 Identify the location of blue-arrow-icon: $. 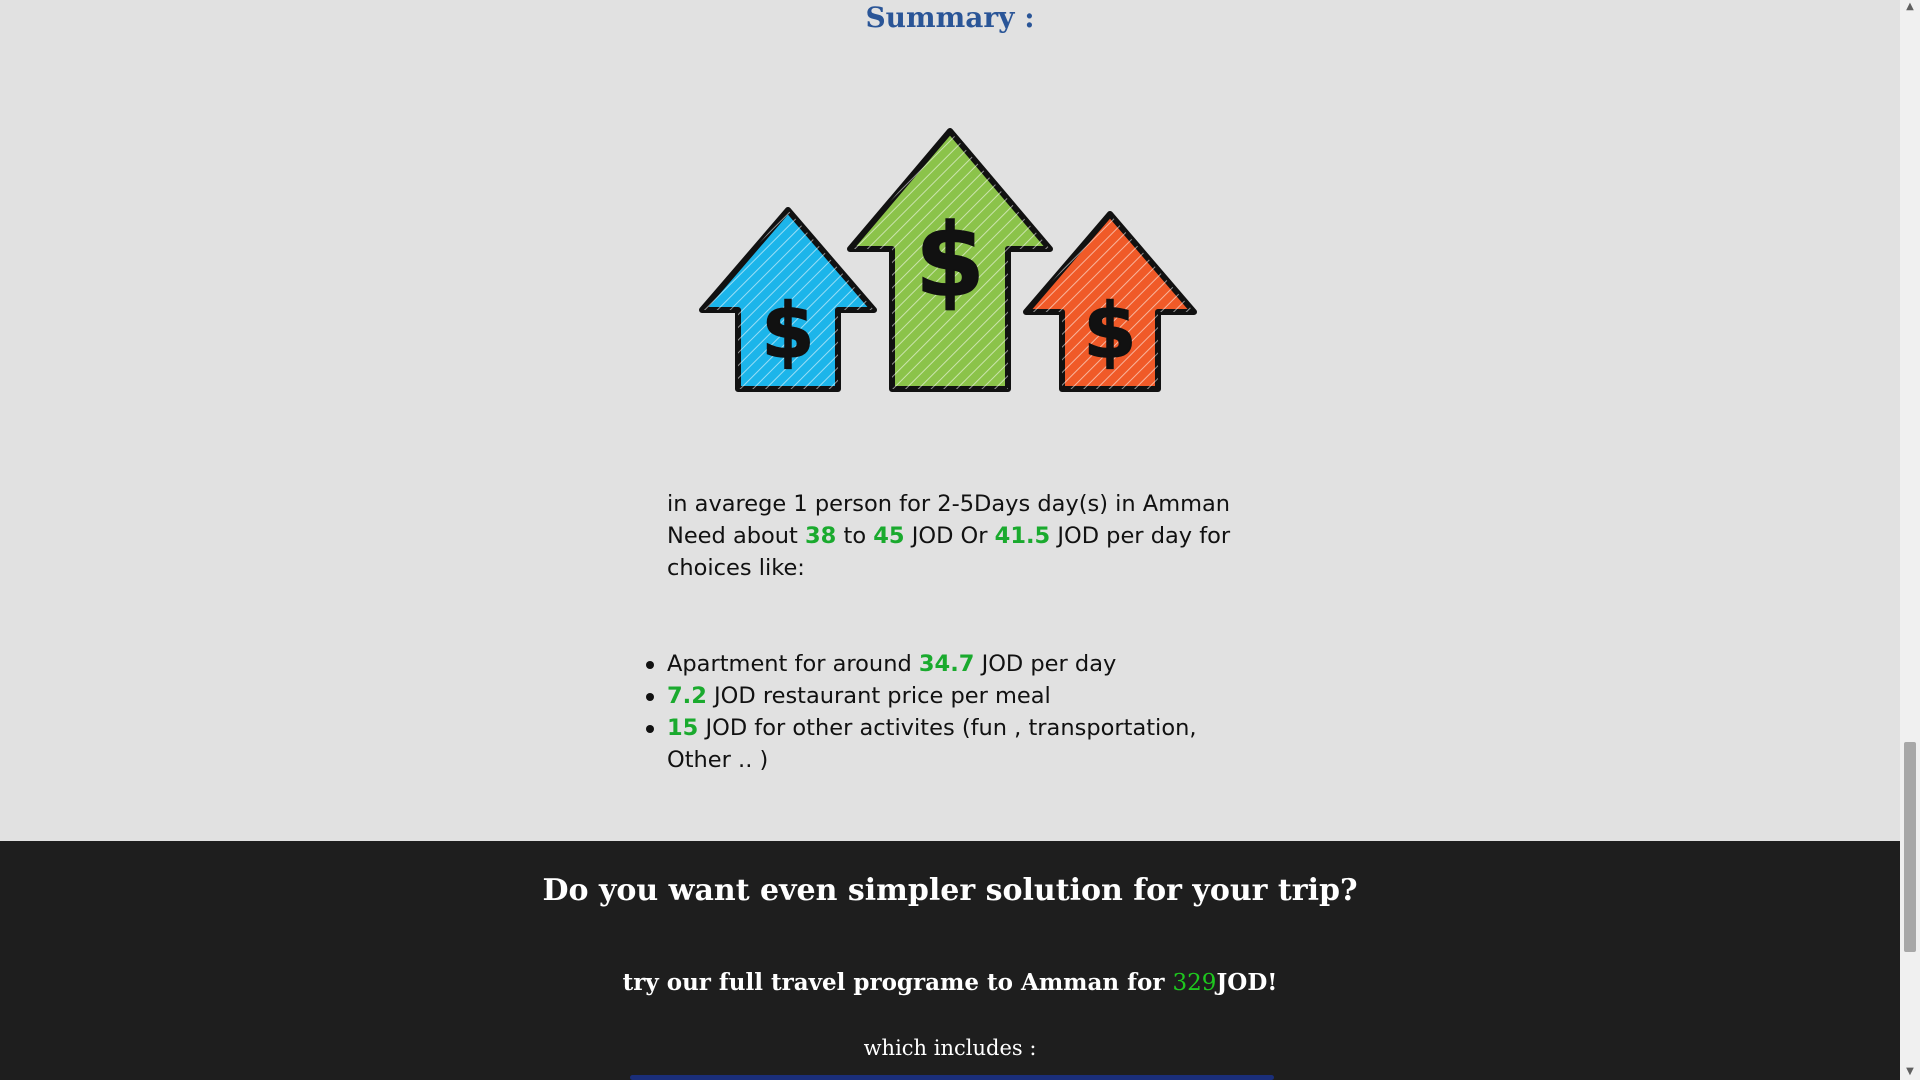
(788, 299).